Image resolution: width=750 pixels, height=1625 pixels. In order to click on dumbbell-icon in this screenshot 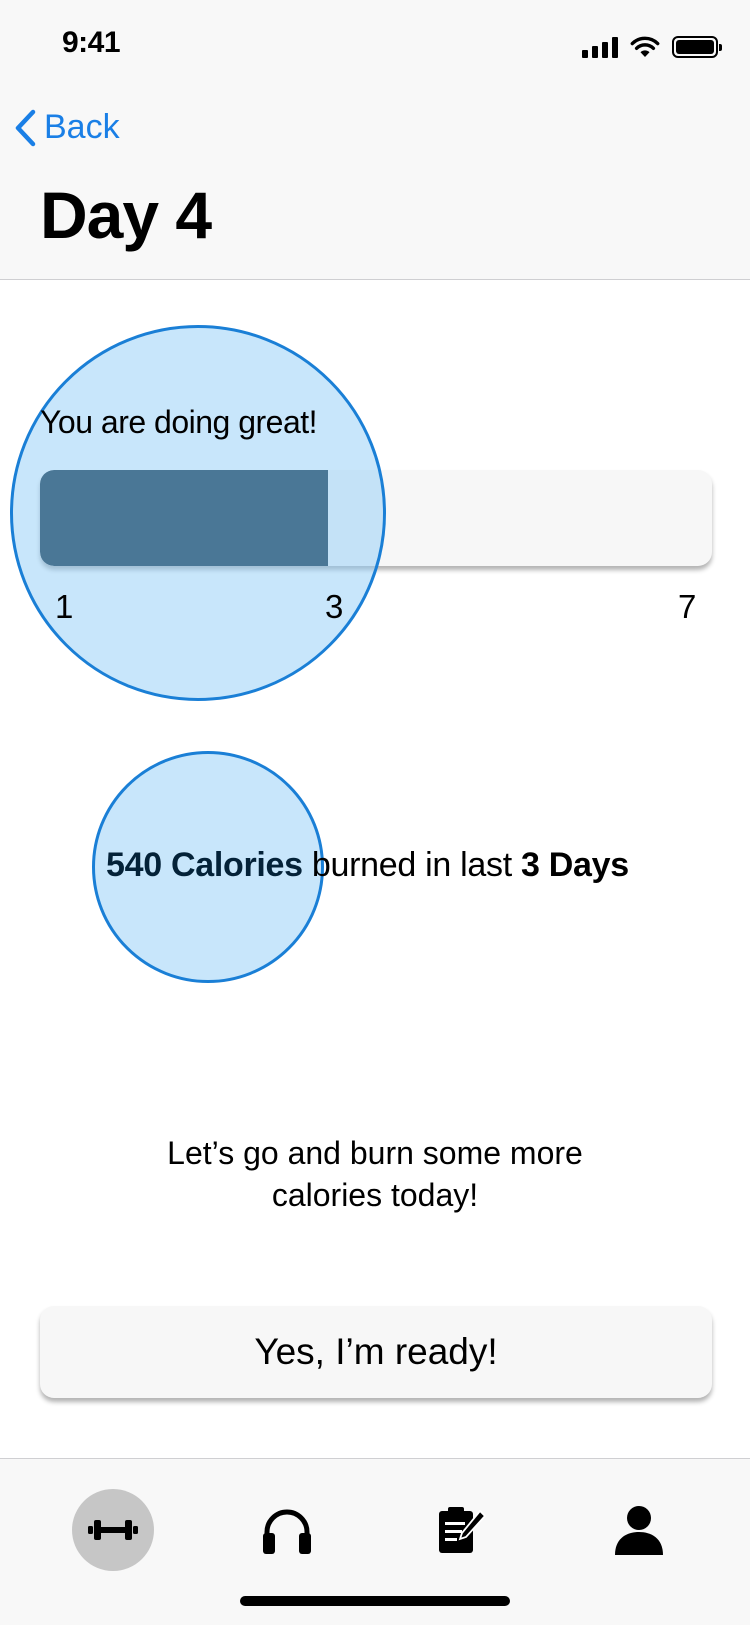, I will do `click(113, 1530)`.